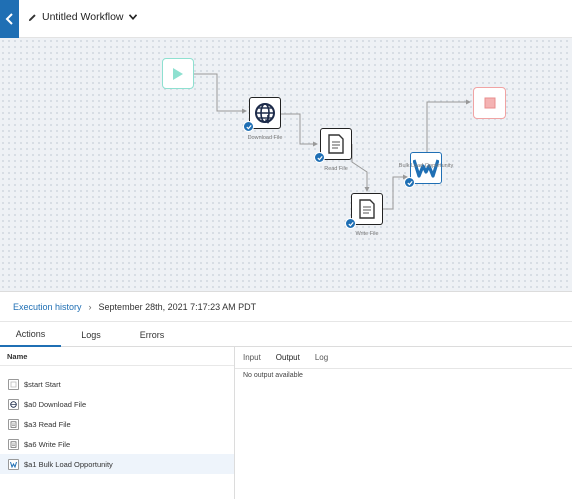 This screenshot has width=572, height=499. Describe the element at coordinates (426, 166) in the screenshot. I see `bulk-load-caption: Bulk Load Opportunity` at that location.